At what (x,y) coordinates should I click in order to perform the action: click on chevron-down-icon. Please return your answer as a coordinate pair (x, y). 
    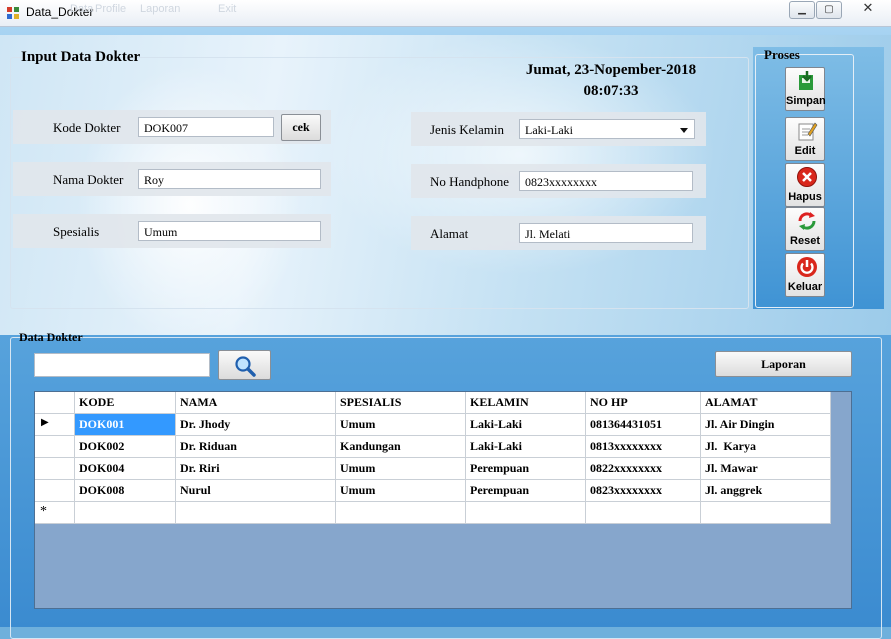
    Looking at the image, I should click on (684, 130).